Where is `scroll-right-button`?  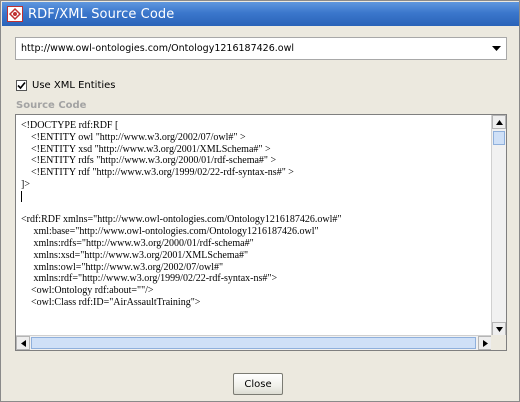 scroll-right-button is located at coordinates (485, 343).